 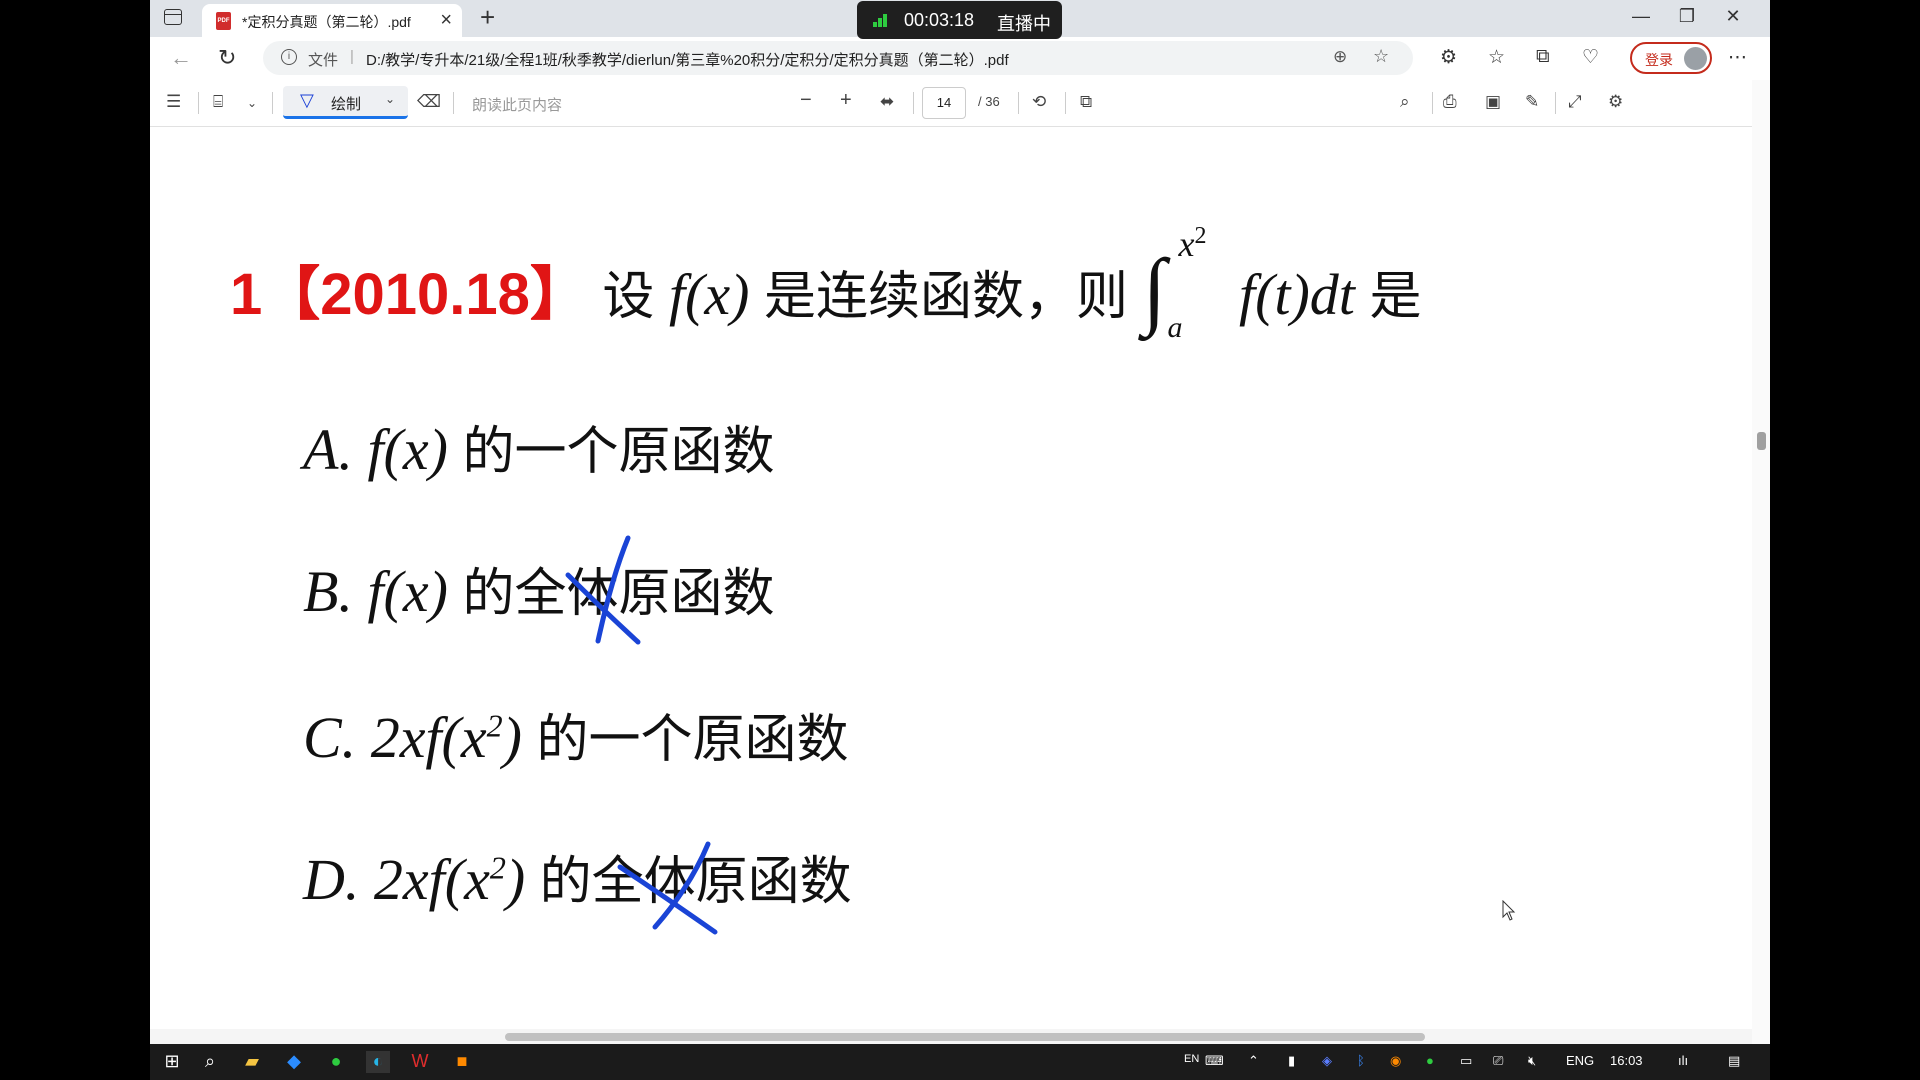 I want to click on page-number-input: 14, so click(x=944, y=103).